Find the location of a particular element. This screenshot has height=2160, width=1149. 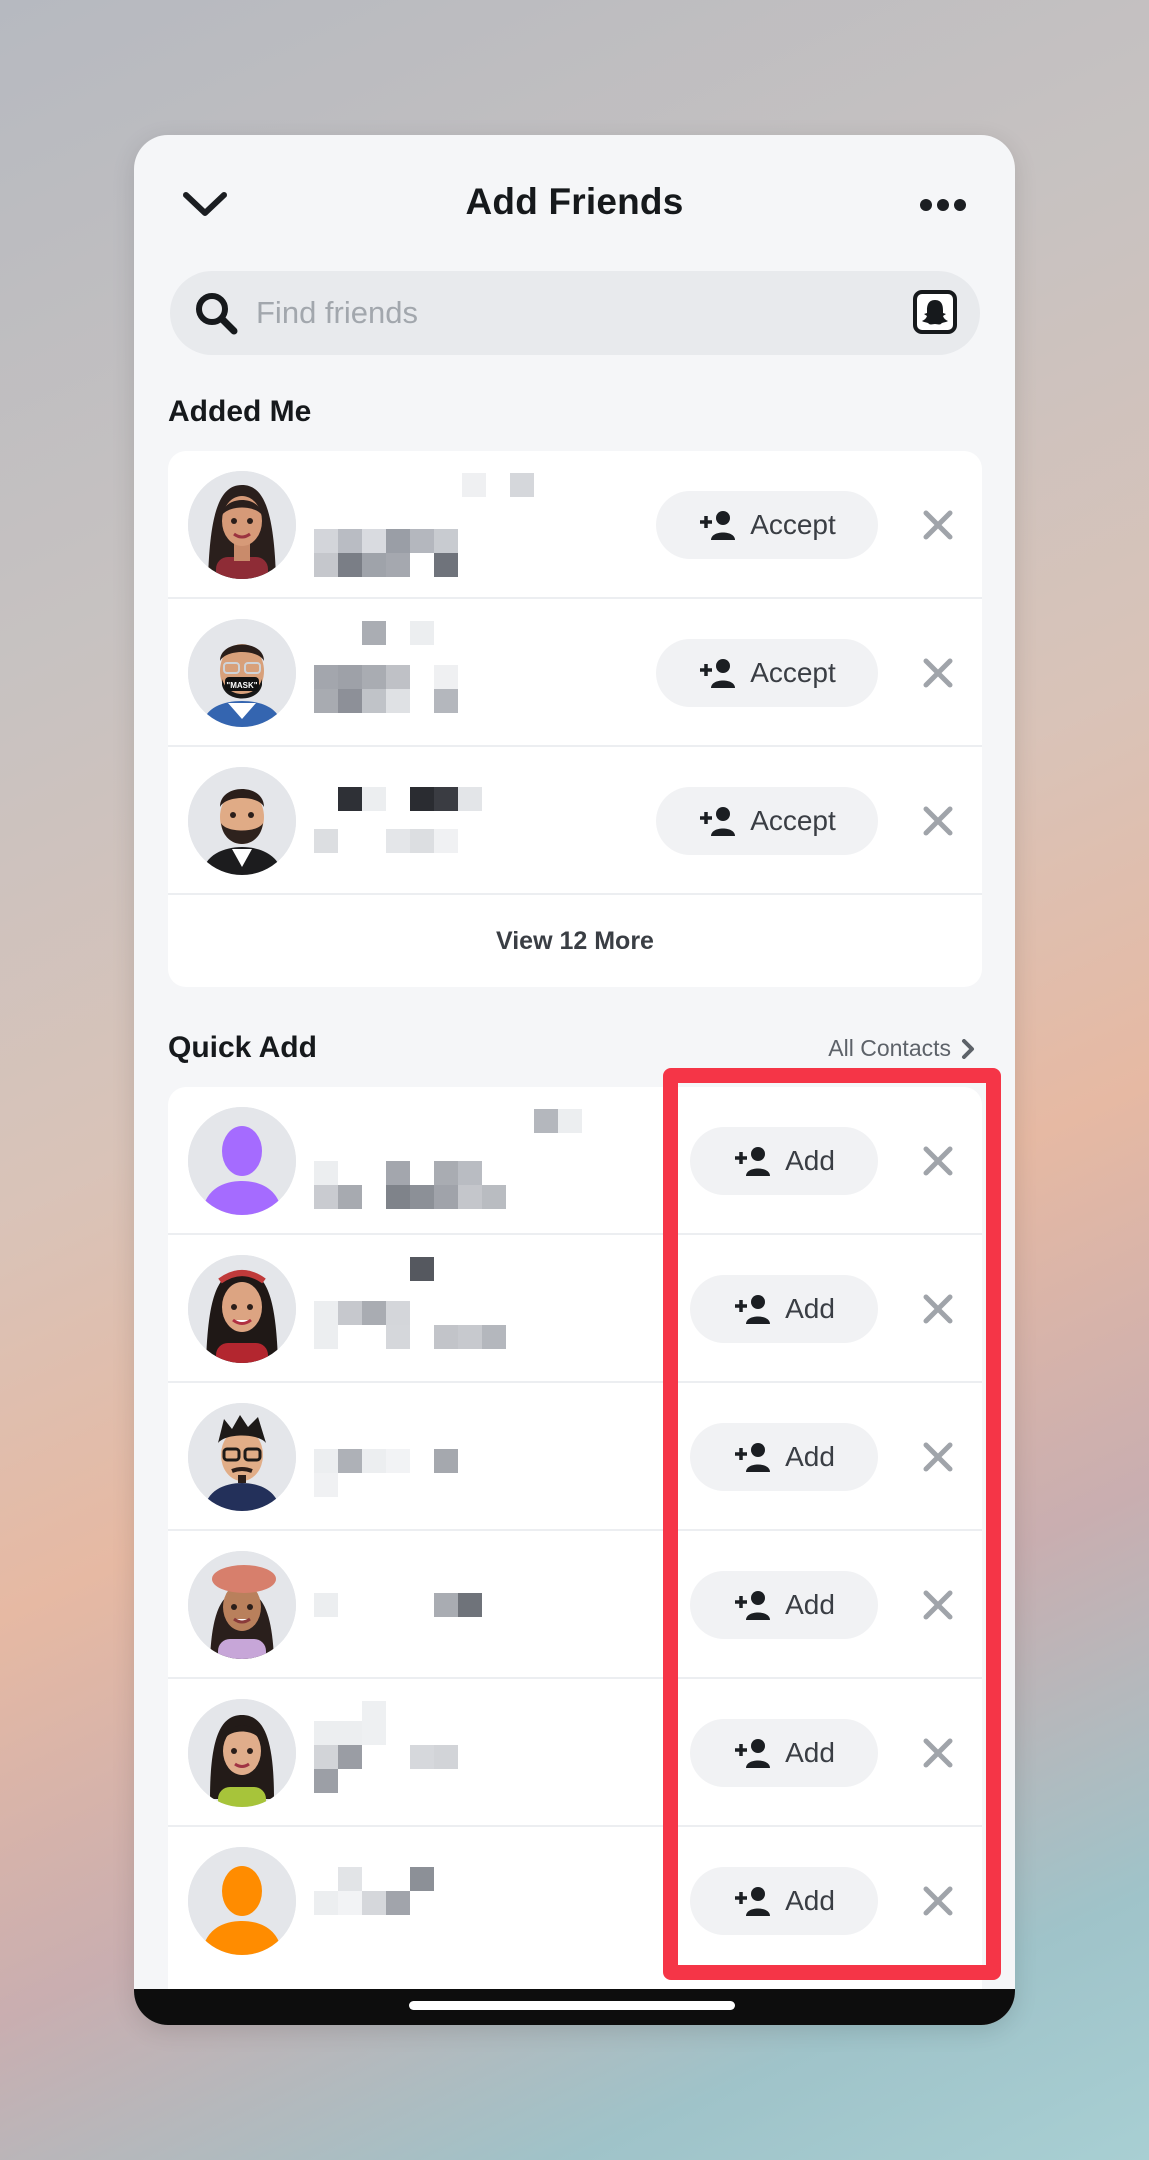

more-options-icon is located at coordinates (943, 205).